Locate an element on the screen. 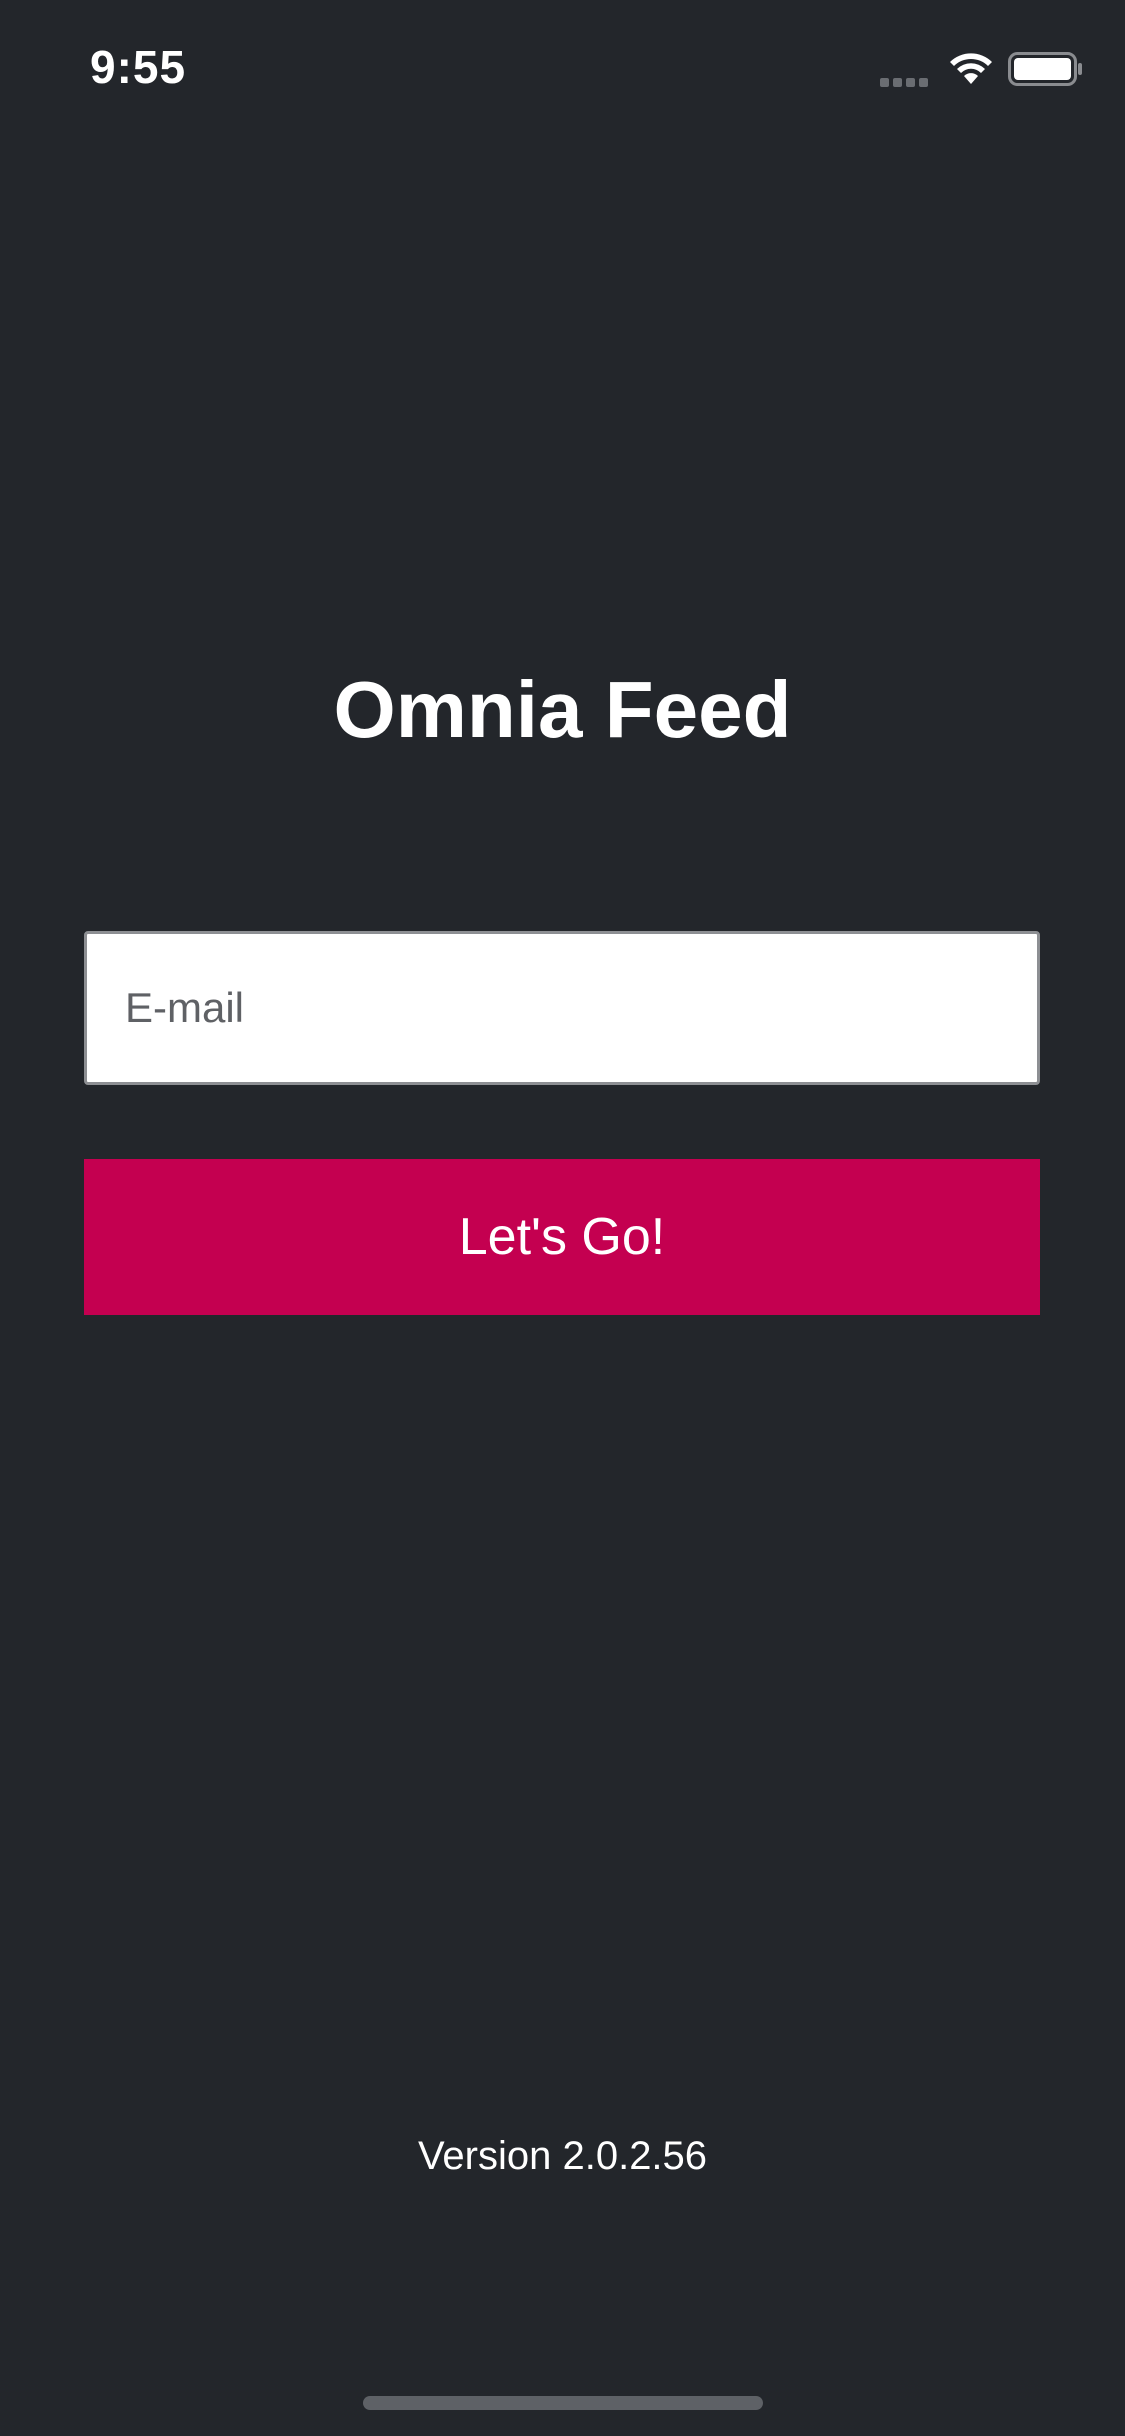 The width and height of the screenshot is (1125, 2436). battery-icon is located at coordinates (1045, 69).